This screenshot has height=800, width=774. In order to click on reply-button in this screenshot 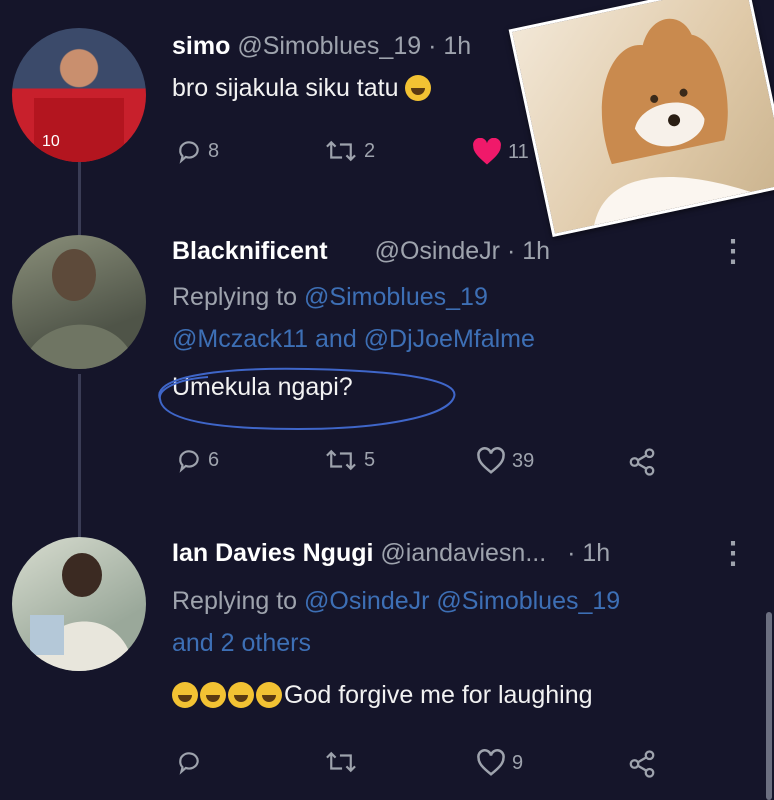, I will do `click(192, 762)`.